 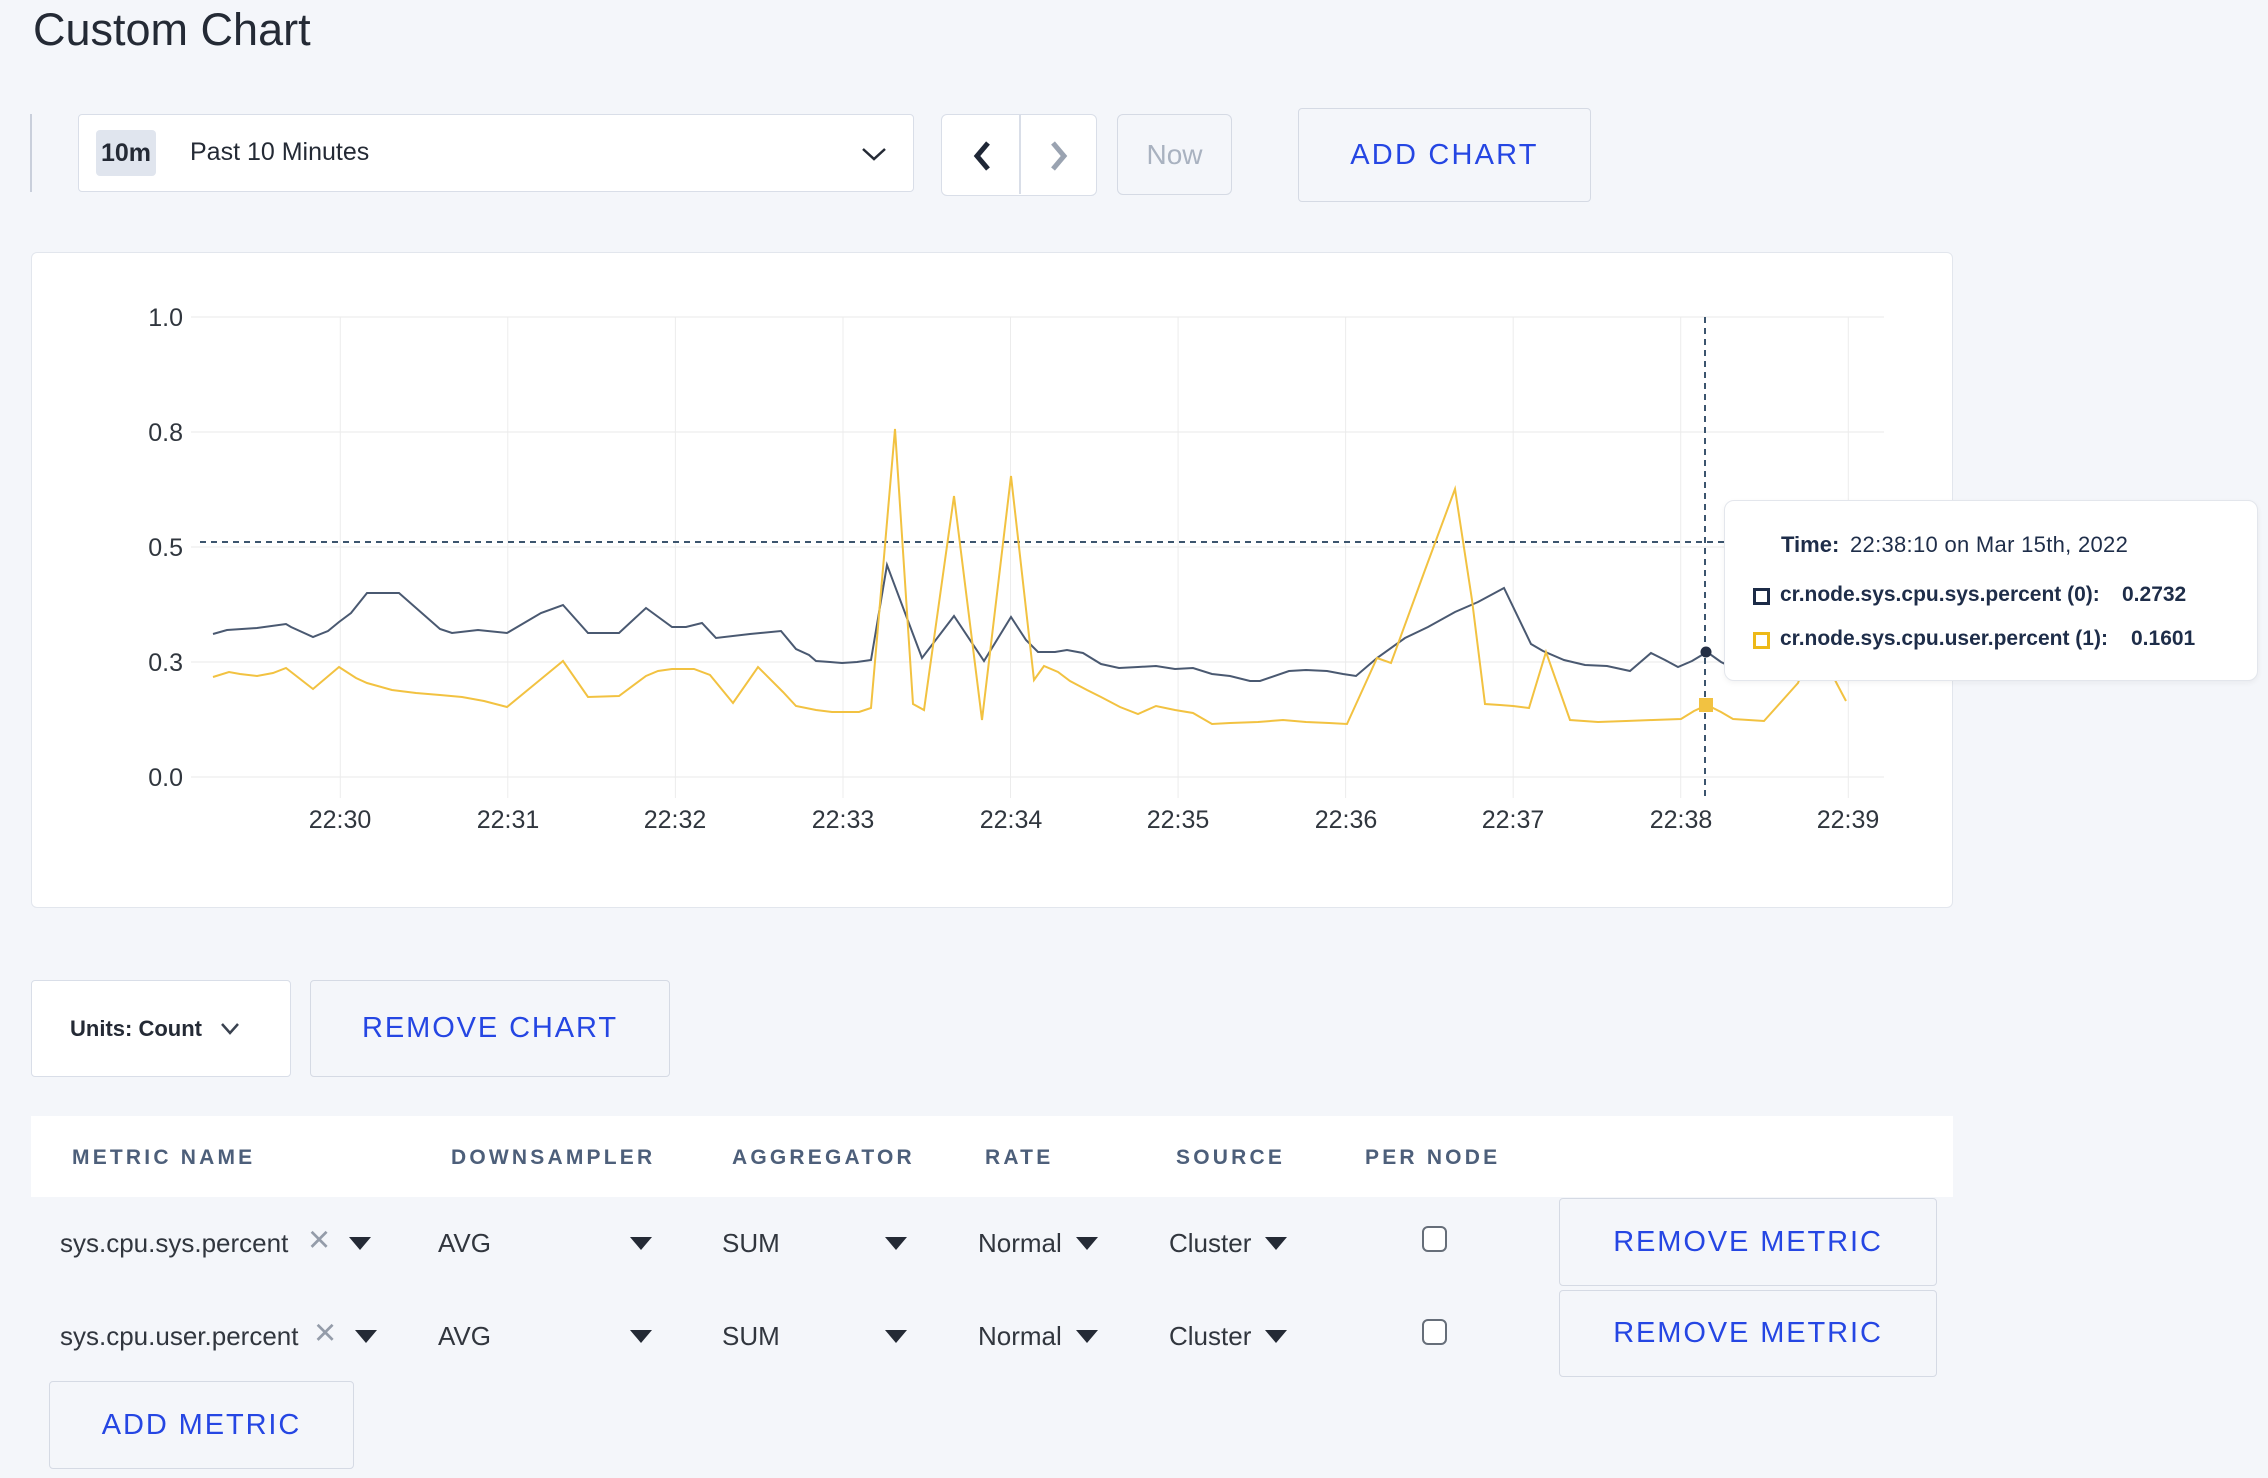 What do you see at coordinates (165, 548) in the screenshot?
I see `svg-text: 0.5` at bounding box center [165, 548].